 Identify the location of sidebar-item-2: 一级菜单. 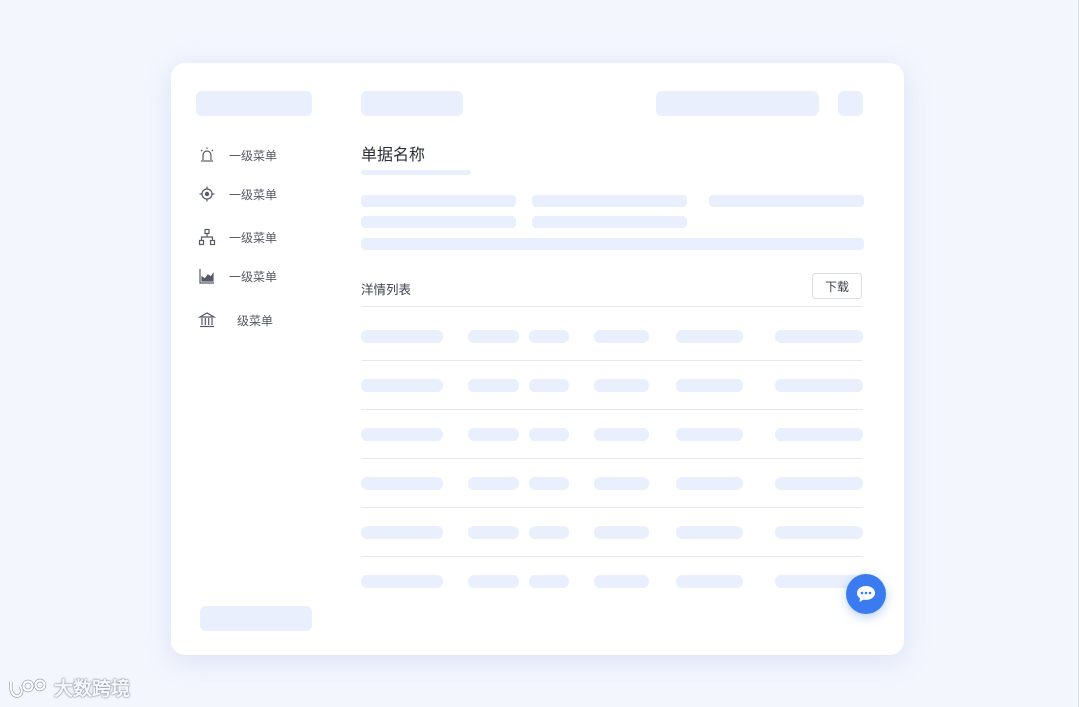
(237, 194).